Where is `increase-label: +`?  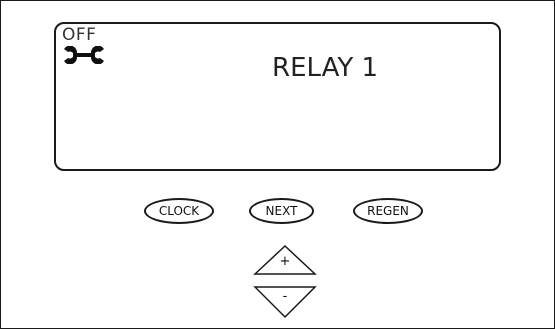 increase-label: + is located at coordinates (285, 261).